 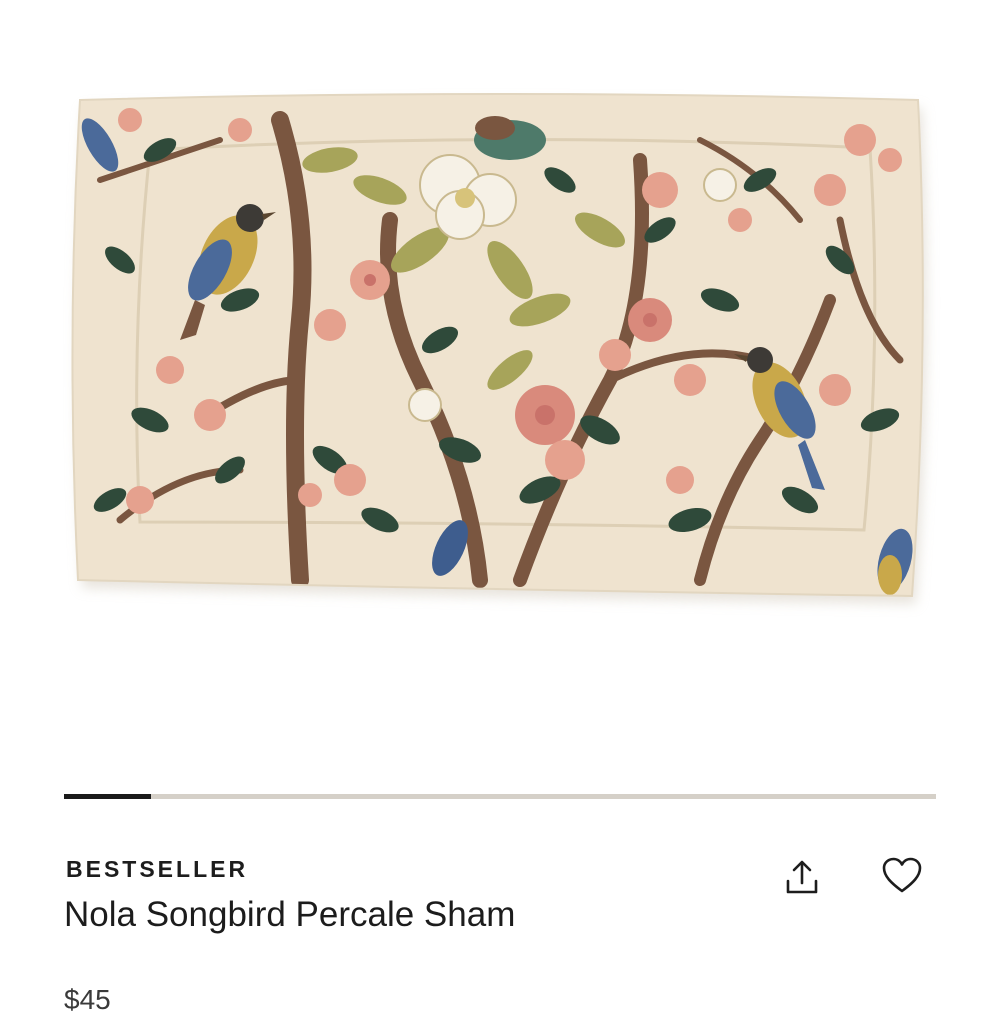 What do you see at coordinates (500, 796) in the screenshot?
I see `gallery-progress-bar` at bounding box center [500, 796].